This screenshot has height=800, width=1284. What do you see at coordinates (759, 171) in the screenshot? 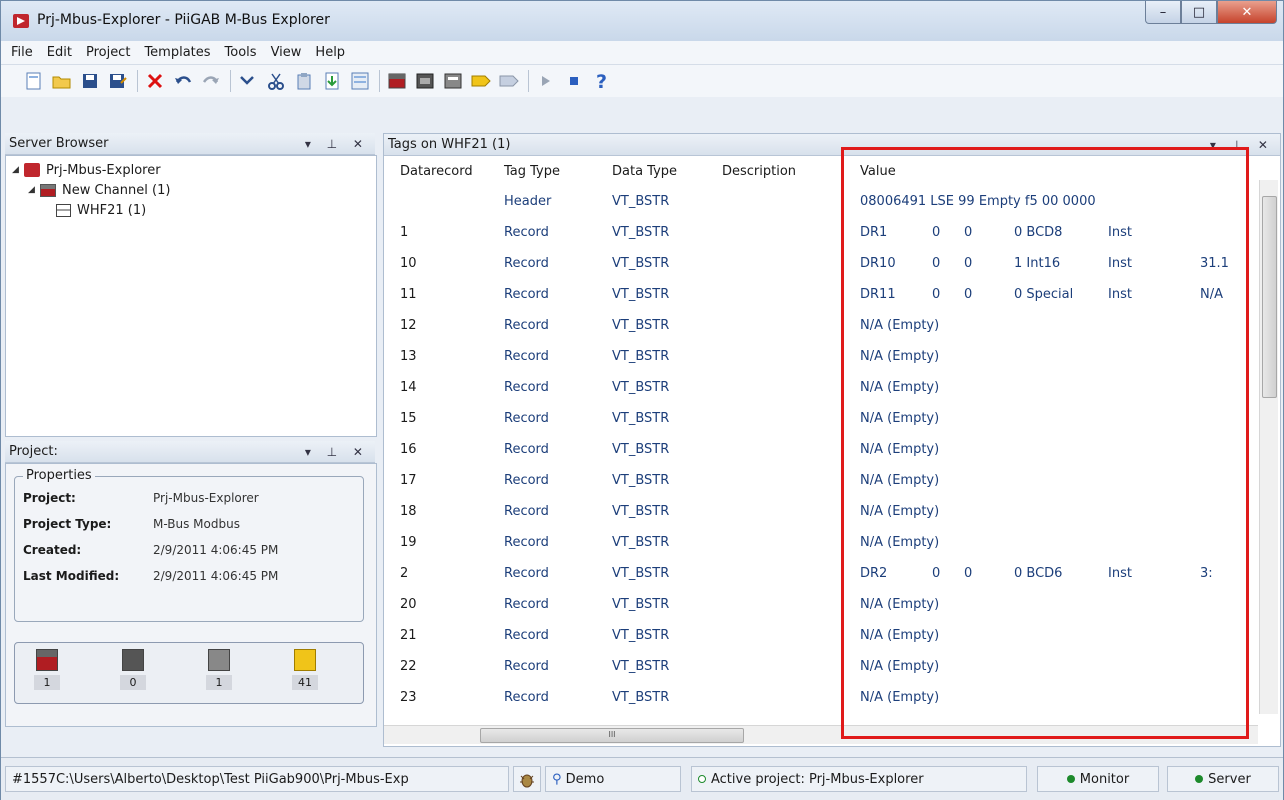
I see `column-description: Description` at bounding box center [759, 171].